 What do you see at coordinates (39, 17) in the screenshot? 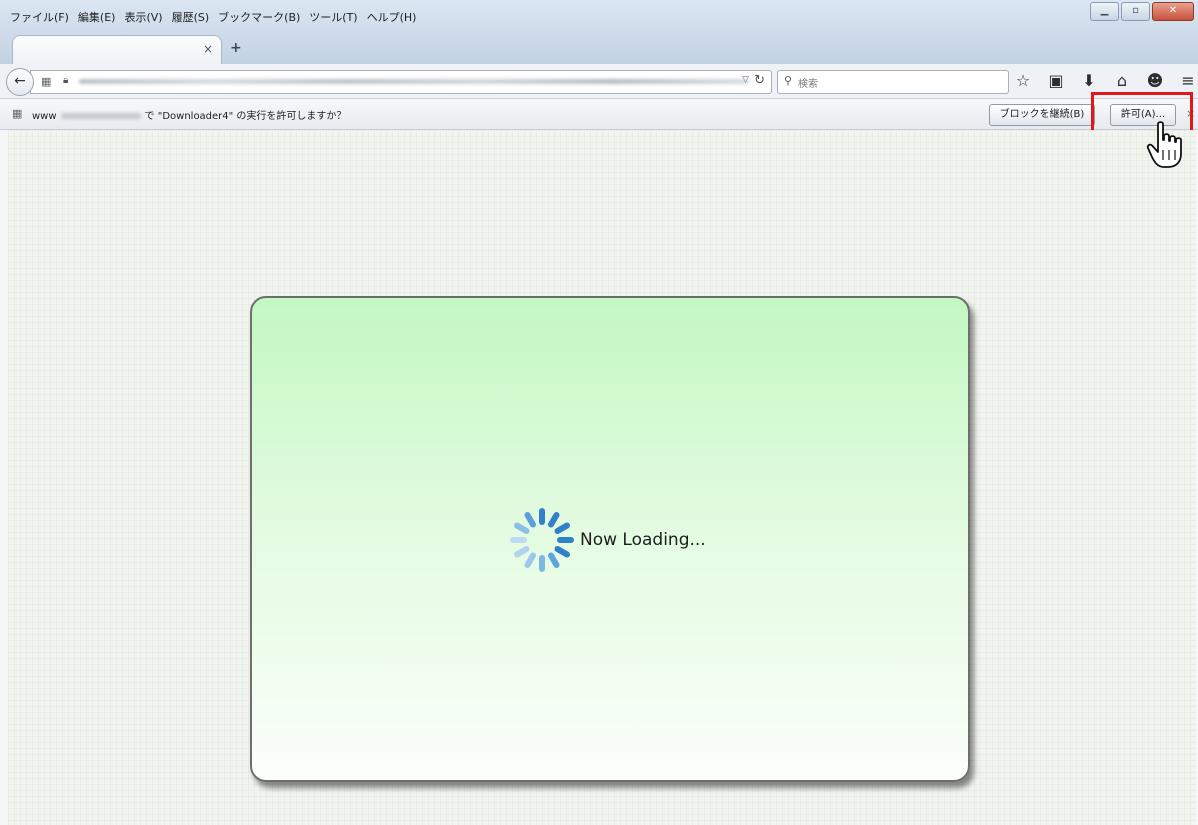
I see `menu-file: ファイル(F)` at bounding box center [39, 17].